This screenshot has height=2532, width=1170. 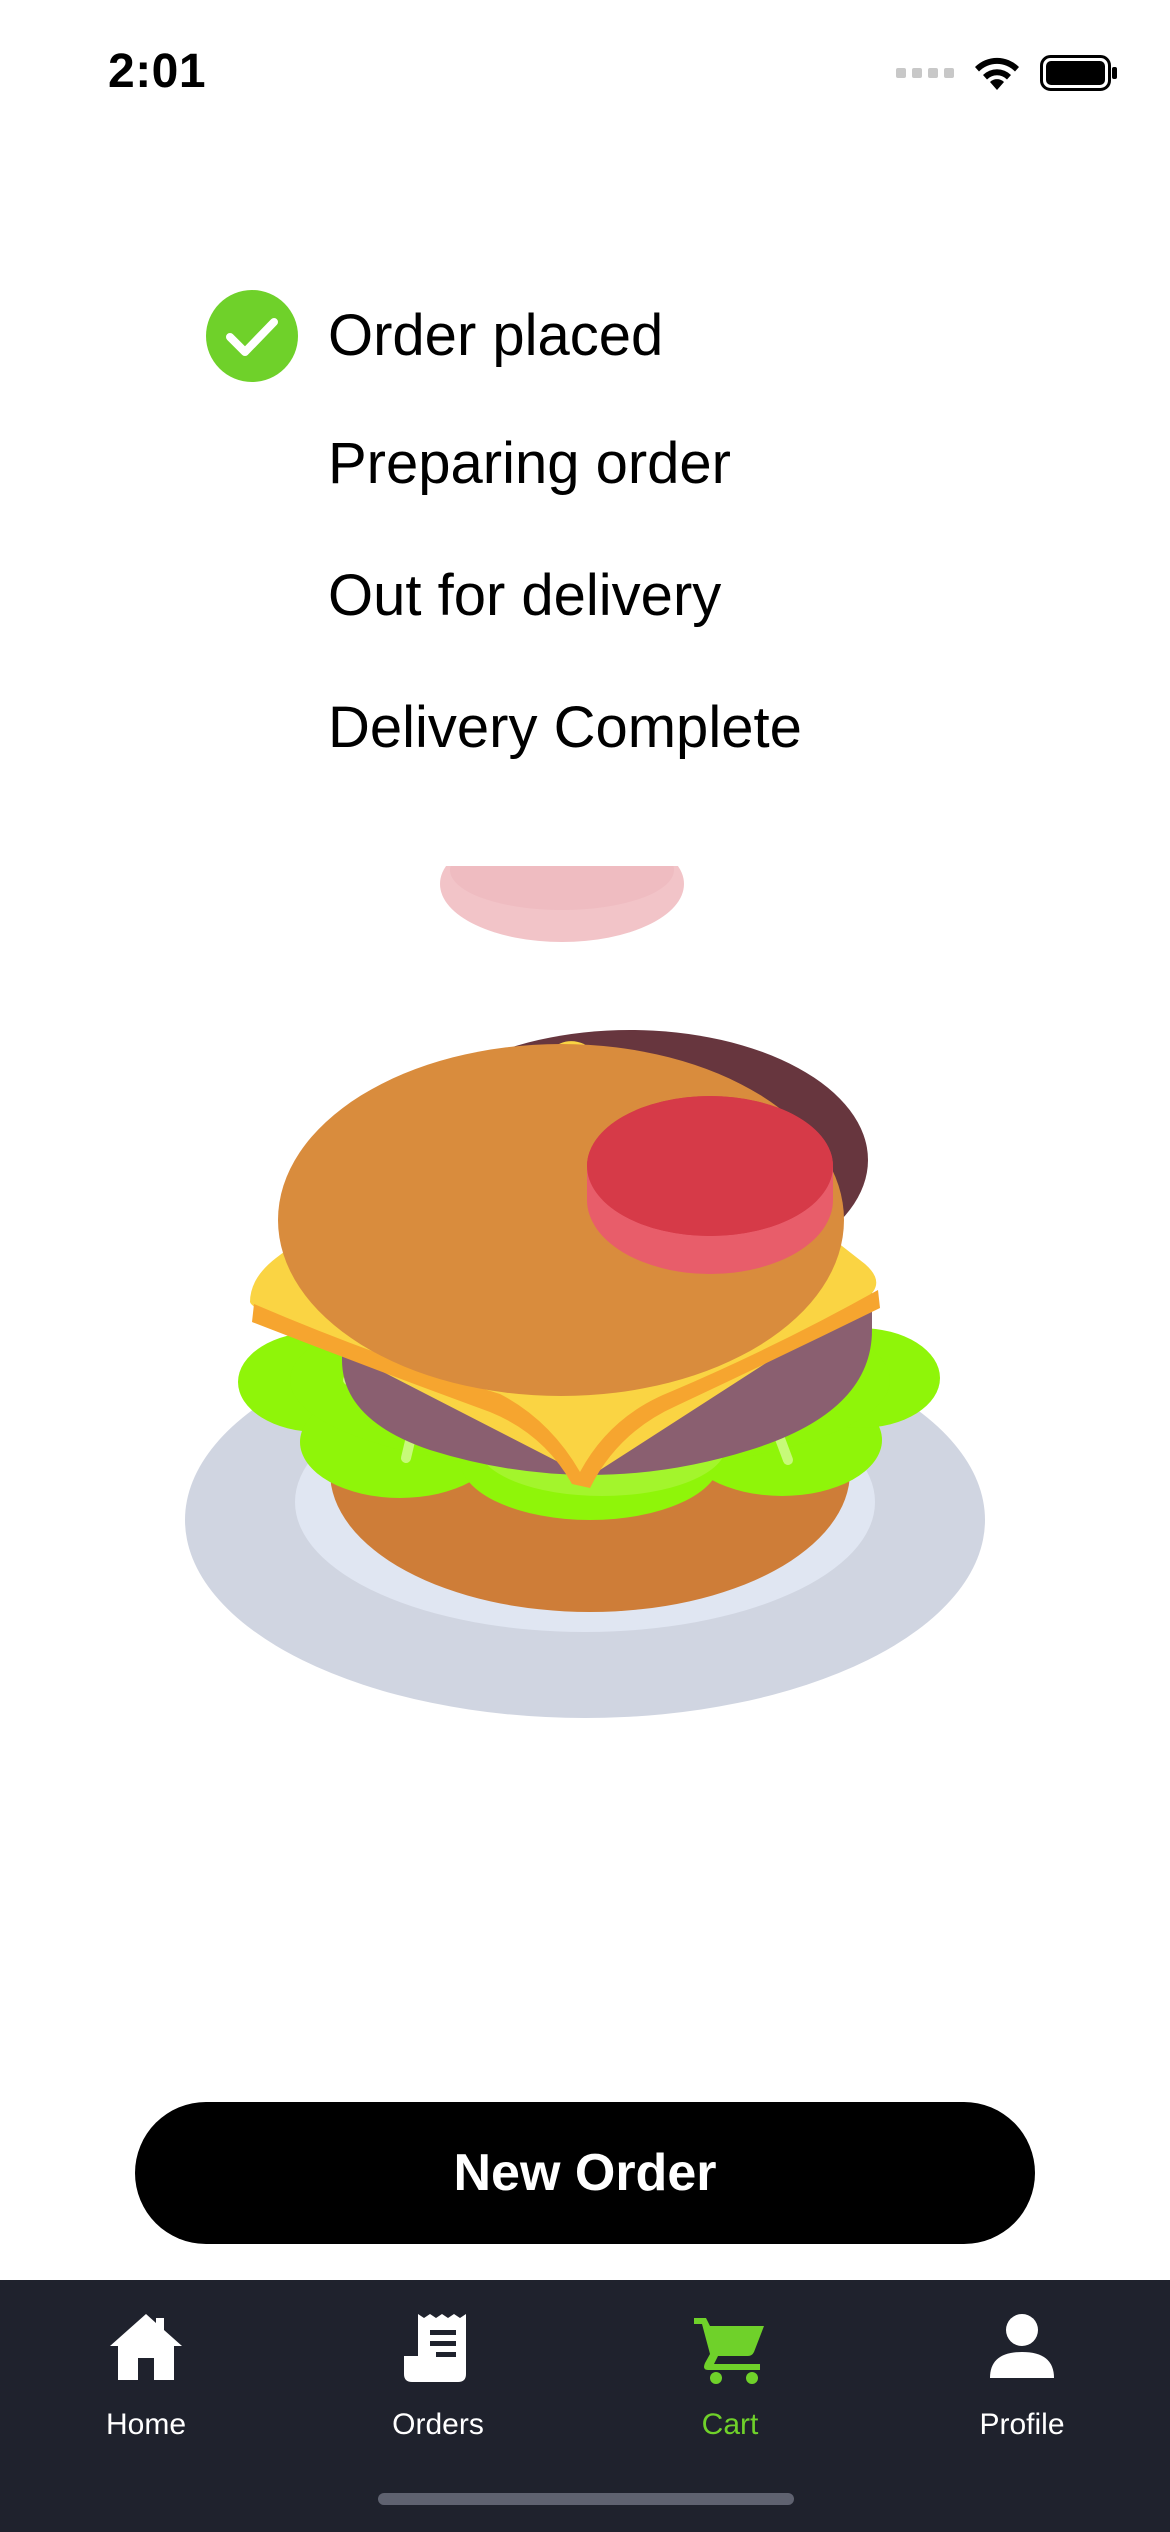 What do you see at coordinates (496, 335) in the screenshot?
I see `step-order-placed: Order placed` at bounding box center [496, 335].